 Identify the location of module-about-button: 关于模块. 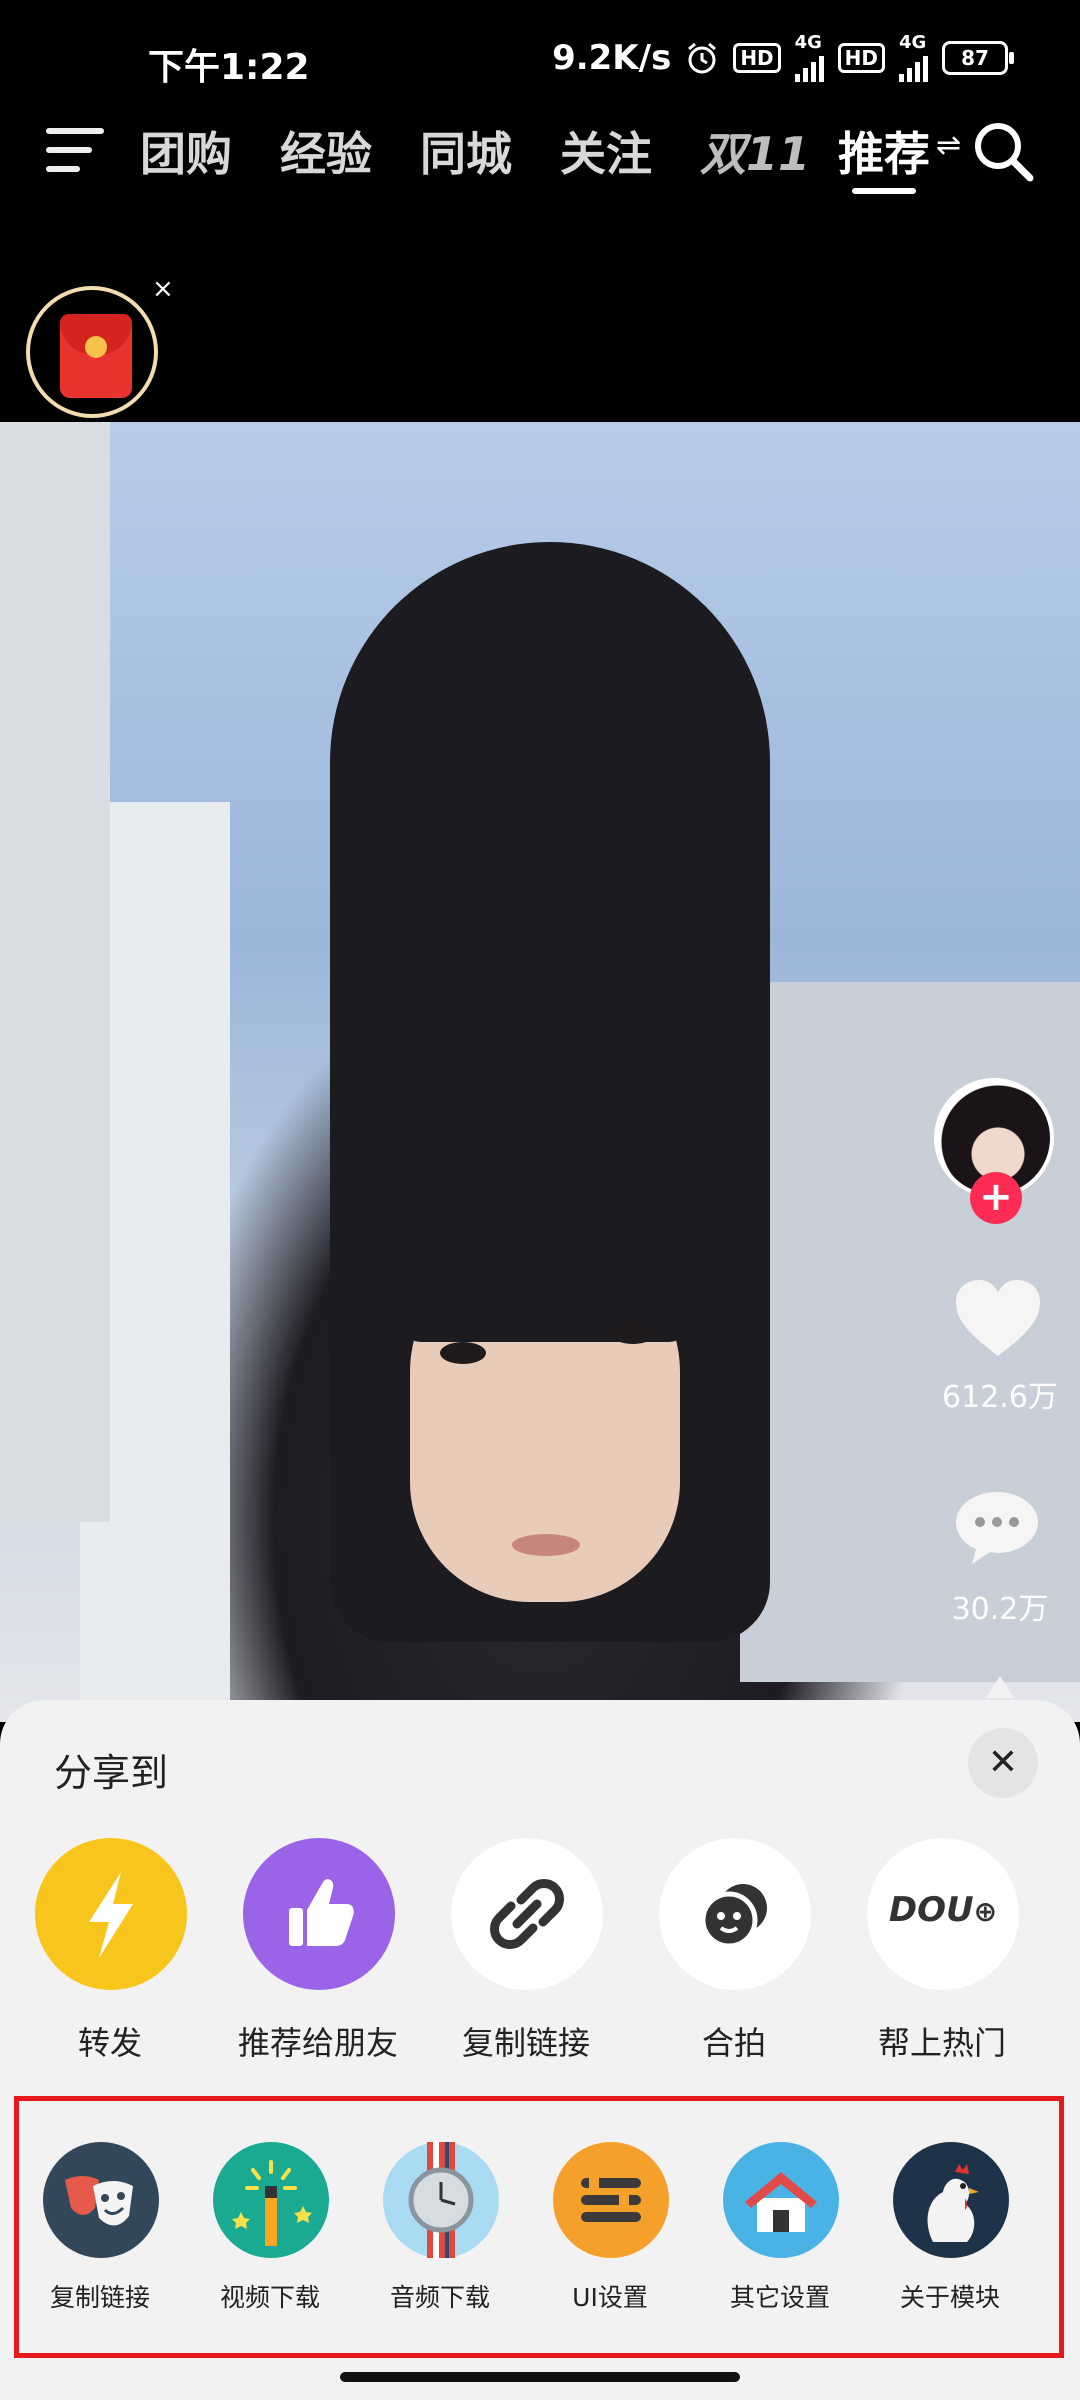
(950, 2232).